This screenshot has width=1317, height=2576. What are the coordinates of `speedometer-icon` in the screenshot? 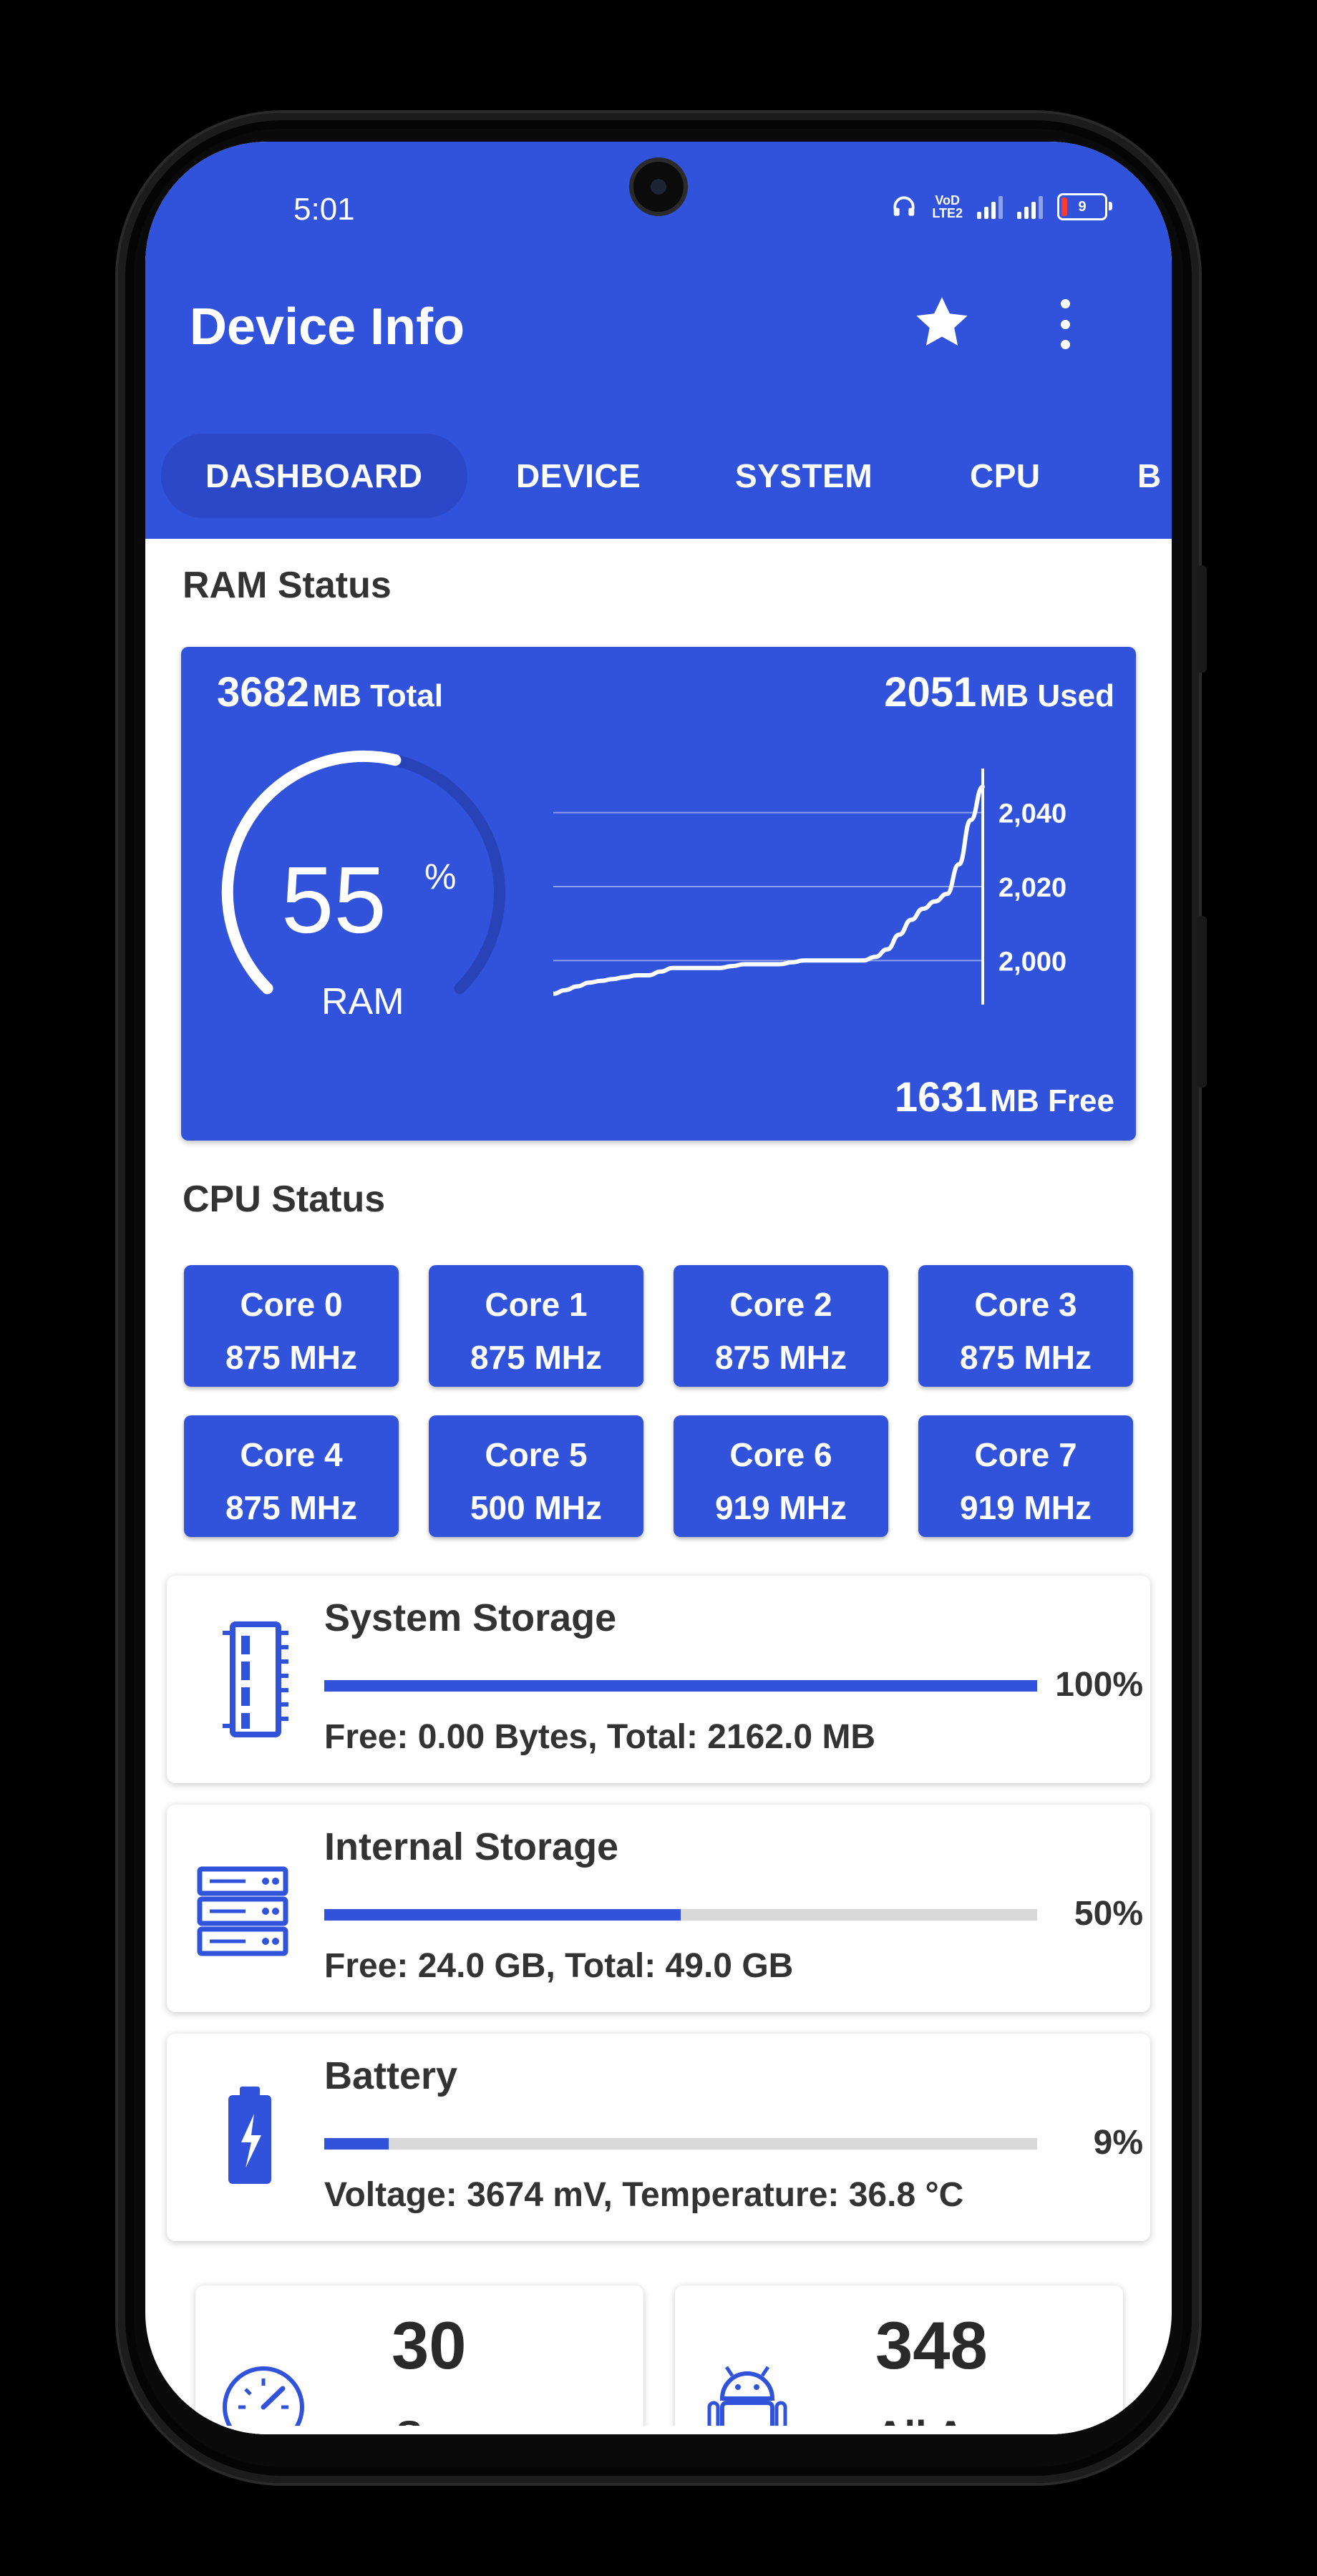 It's located at (263, 2400).